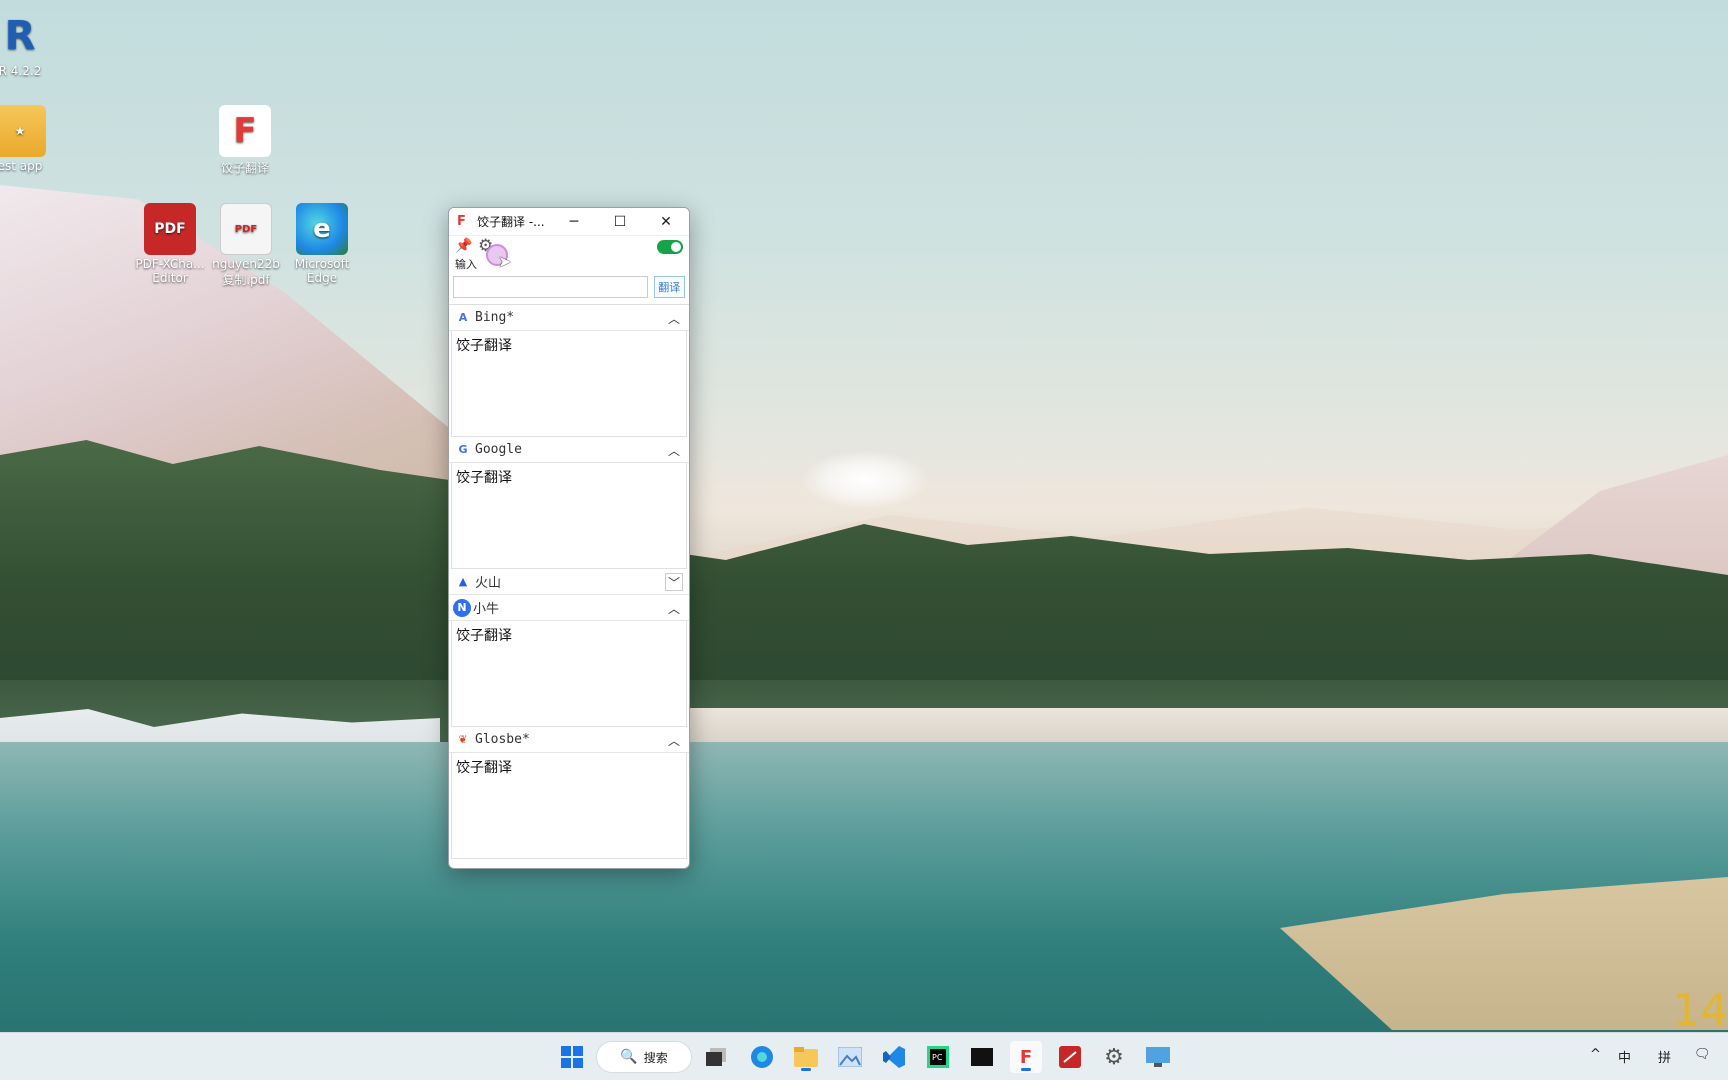 This screenshot has width=1728, height=1080. I want to click on maximize-button: ☐, so click(620, 222).